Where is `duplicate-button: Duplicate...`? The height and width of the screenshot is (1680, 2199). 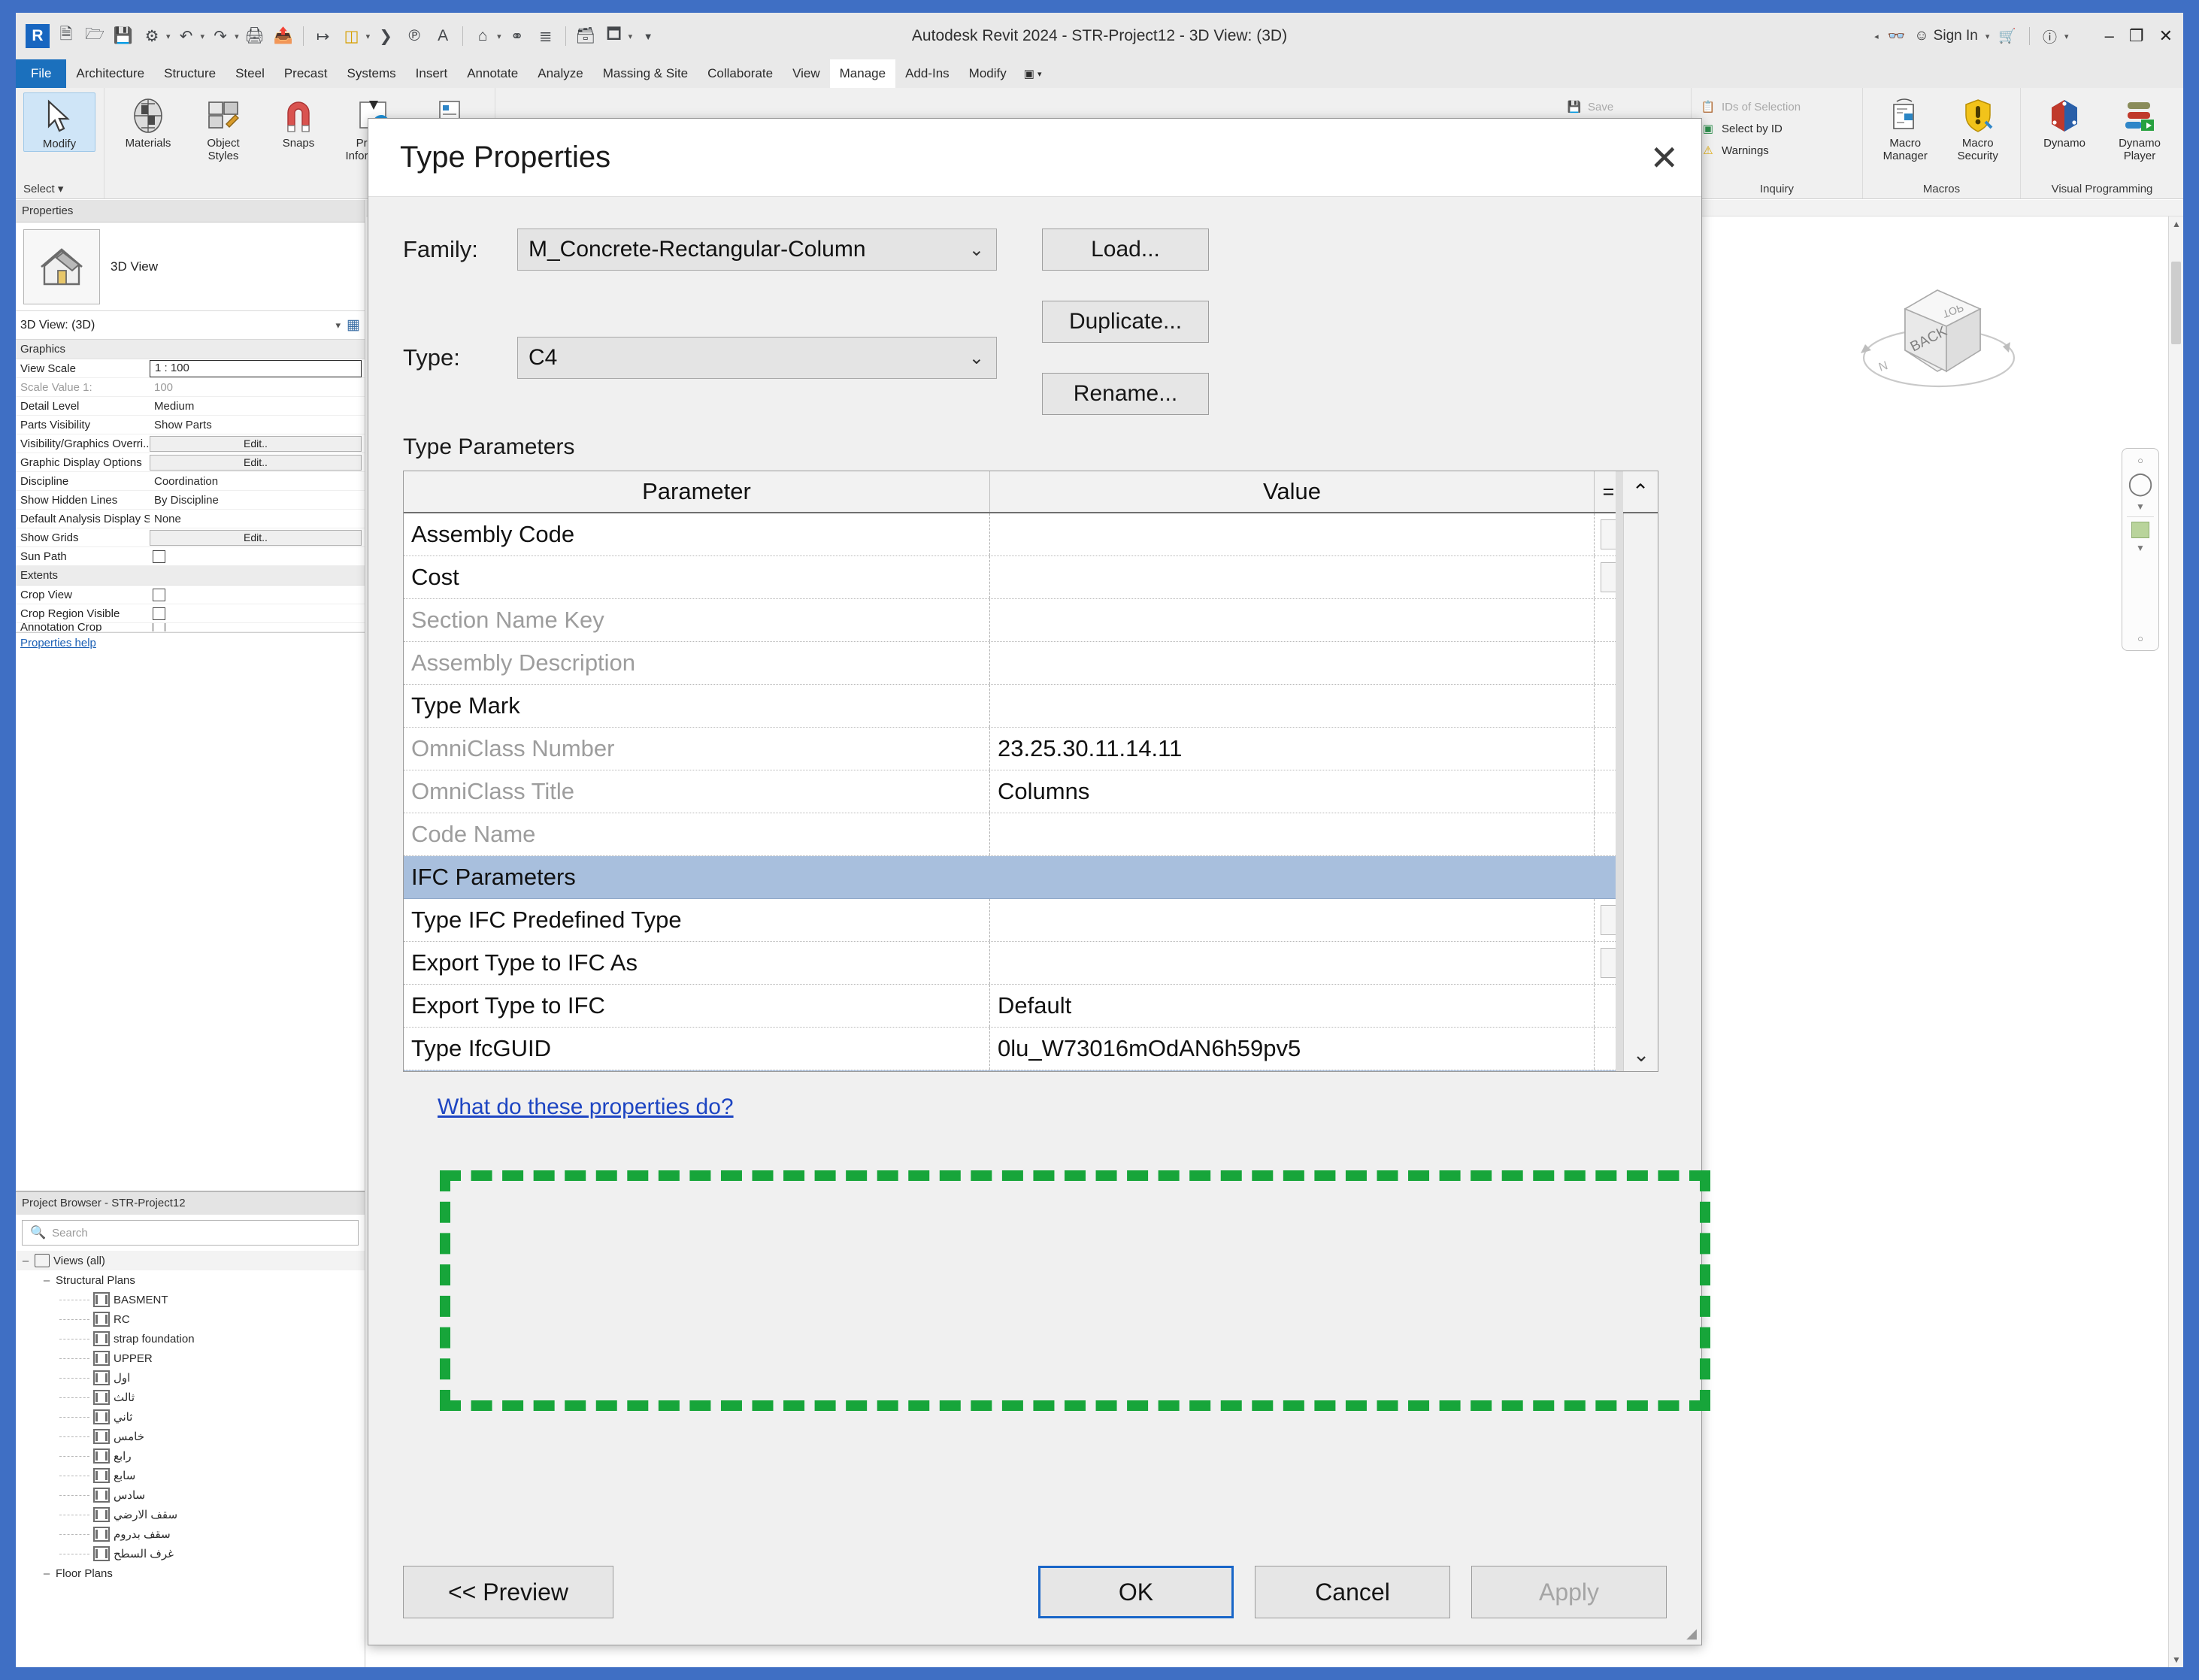
duplicate-button: Duplicate... is located at coordinates (1125, 322).